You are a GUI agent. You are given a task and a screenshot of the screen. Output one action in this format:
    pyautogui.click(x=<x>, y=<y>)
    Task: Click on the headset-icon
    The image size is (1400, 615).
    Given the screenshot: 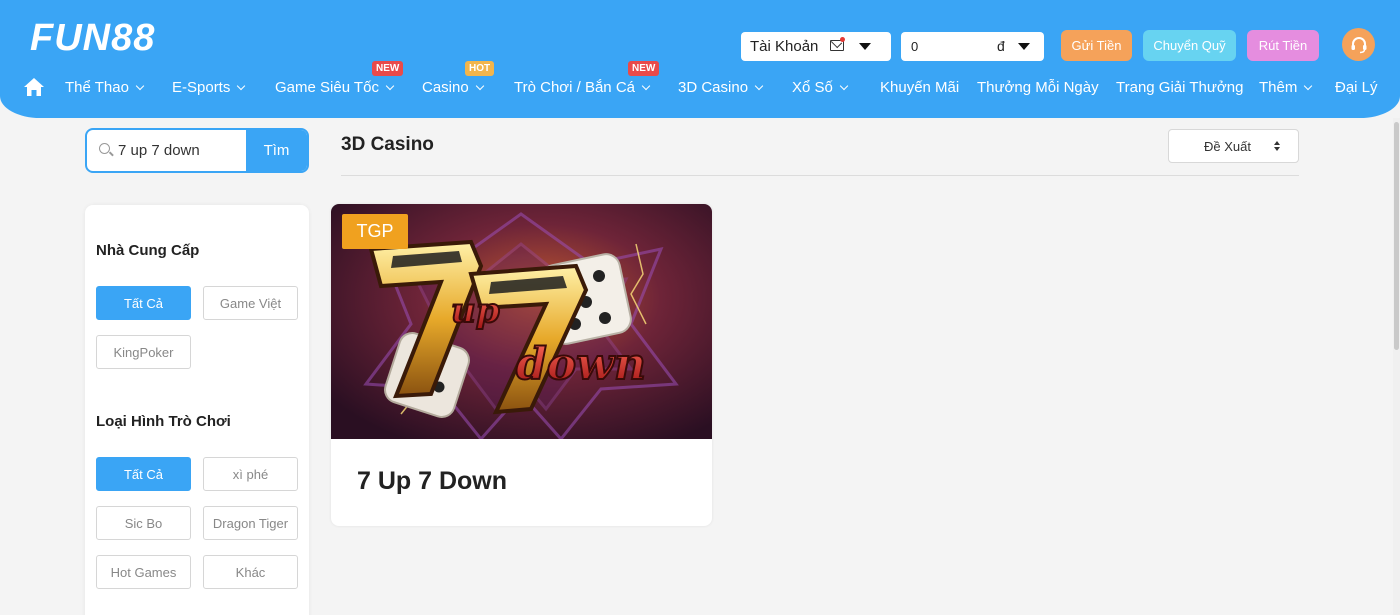 What is the action you would take?
    pyautogui.click(x=1358, y=44)
    